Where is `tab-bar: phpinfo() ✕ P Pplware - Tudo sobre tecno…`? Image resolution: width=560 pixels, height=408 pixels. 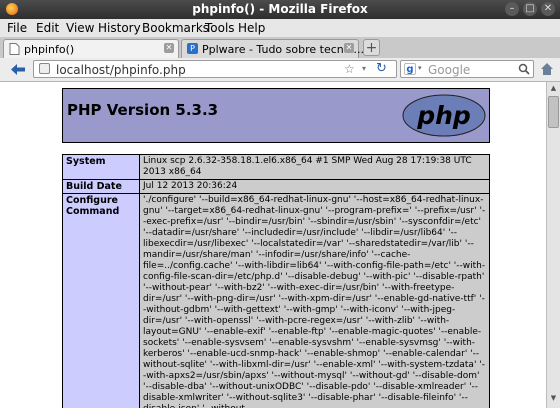
tab-bar: phpinfo() ✕ P Pplware - Tudo sobre tecno… is located at coordinates (280, 48).